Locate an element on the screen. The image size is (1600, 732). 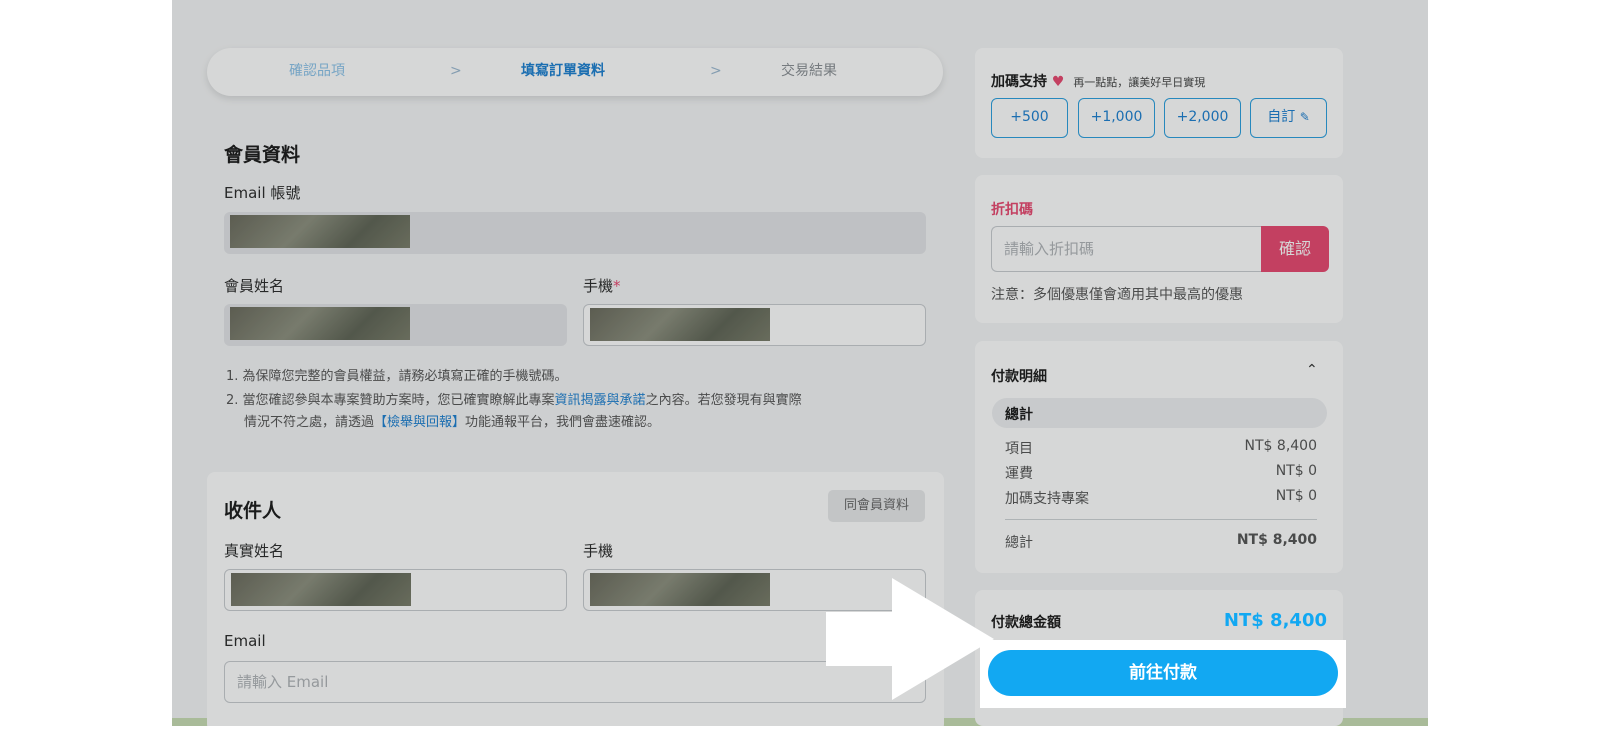
checkout-total-value: NT$ 8,400 is located at coordinates (1275, 620).